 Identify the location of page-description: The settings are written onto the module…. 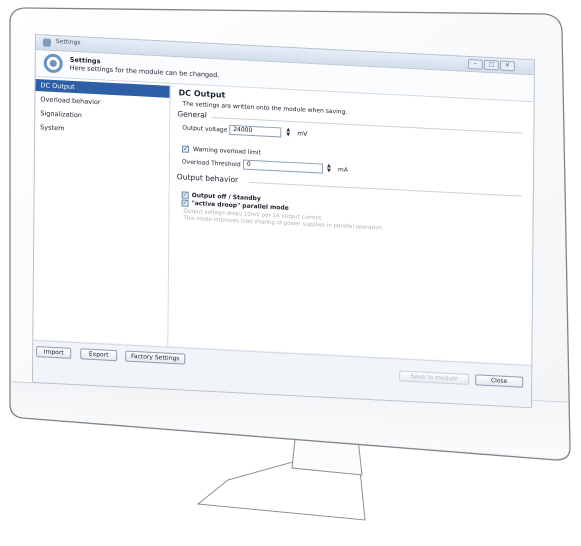
(265, 108).